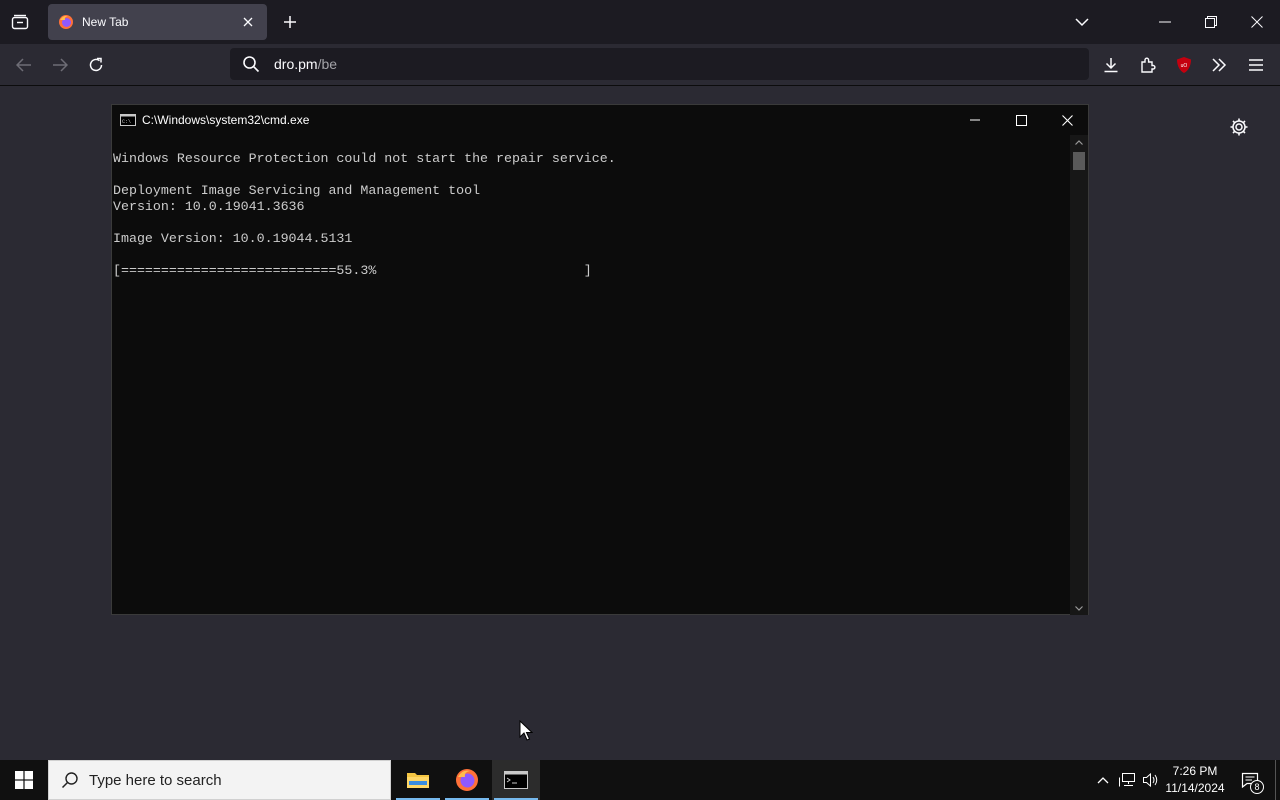  I want to click on svg-text: C:\, so click(126, 122).